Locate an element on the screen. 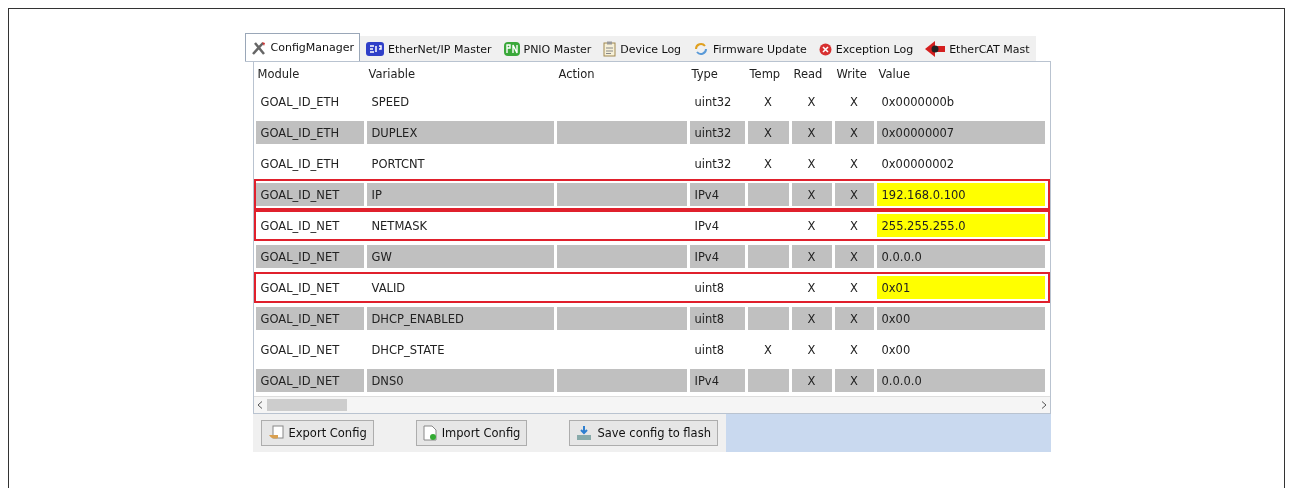 The image size is (1293, 488). column-header: Action is located at coordinates (576, 74).